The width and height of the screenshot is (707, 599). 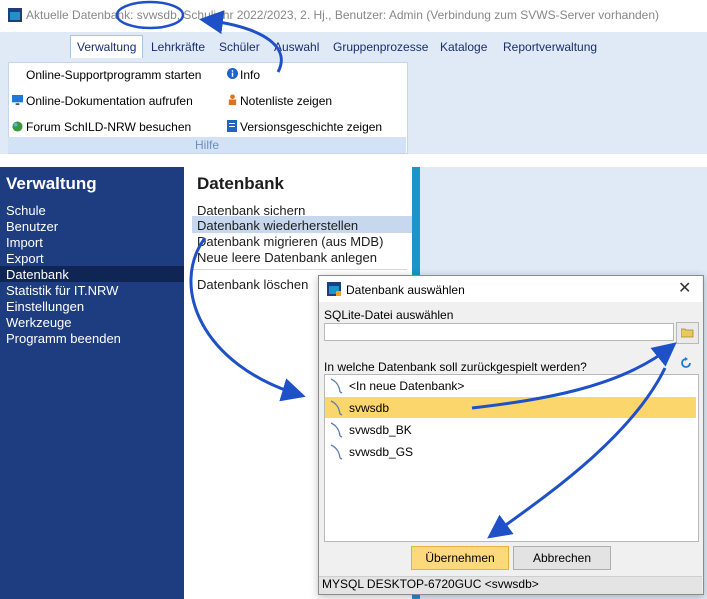 What do you see at coordinates (17, 100) in the screenshot?
I see `monitor-icon` at bounding box center [17, 100].